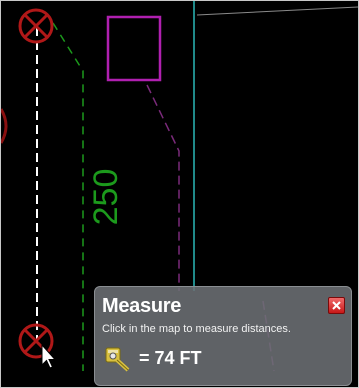 The height and width of the screenshot is (388, 359). I want to click on close-button, so click(336, 305).